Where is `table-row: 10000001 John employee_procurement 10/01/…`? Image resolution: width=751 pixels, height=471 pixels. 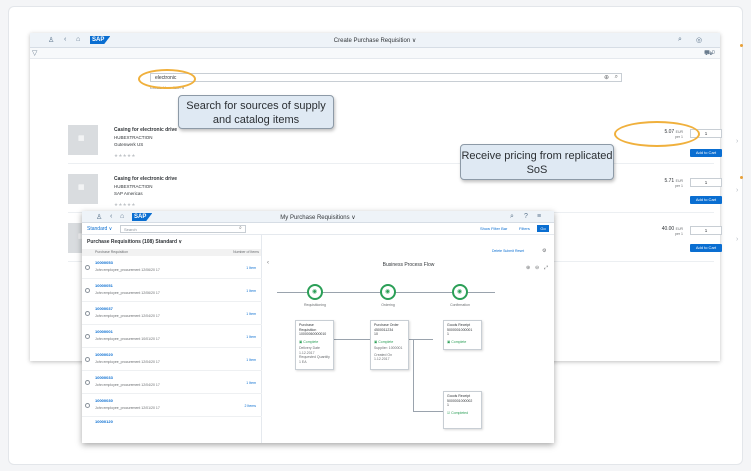
table-row: 10000001 John employee_procurement 10/01/… is located at coordinates (172, 336).